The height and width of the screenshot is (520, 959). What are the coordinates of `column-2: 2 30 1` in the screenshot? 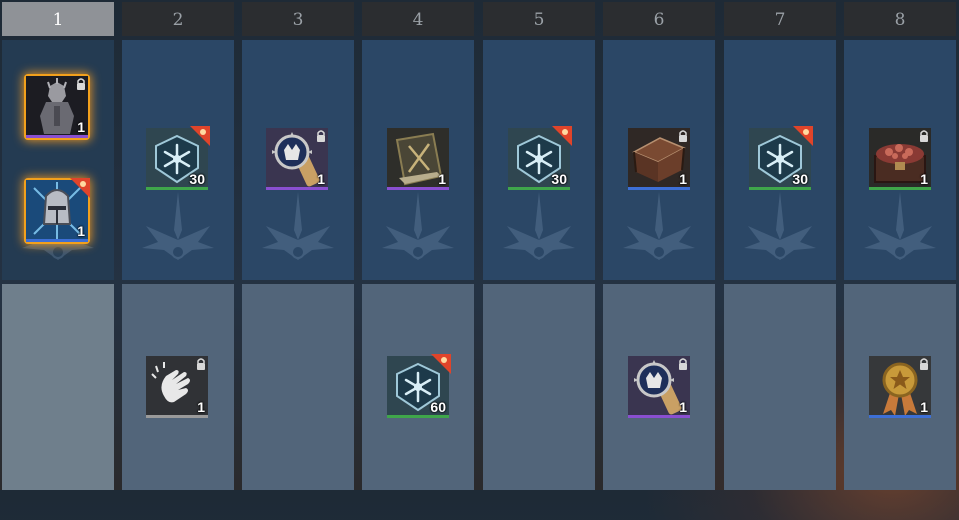 It's located at (178, 245).